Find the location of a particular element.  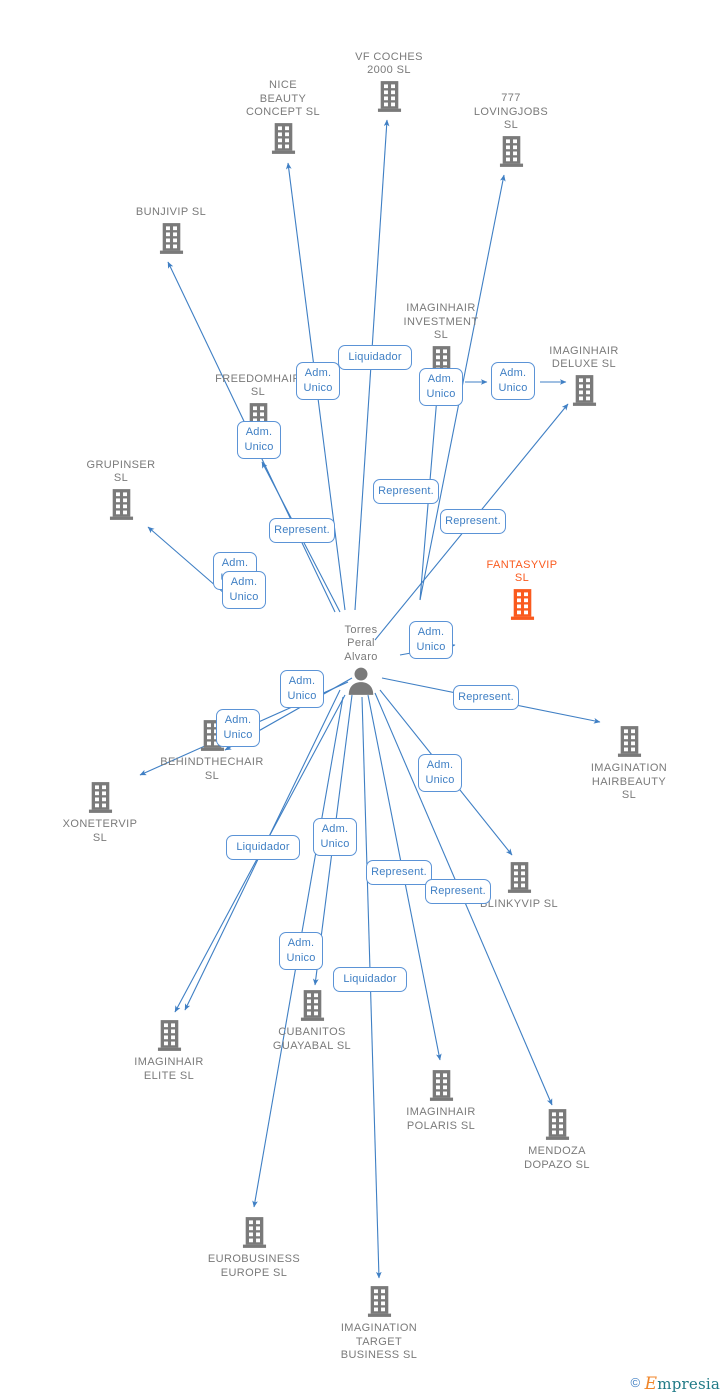

edge-label-l2: Adm. Unico is located at coordinates (318, 381).